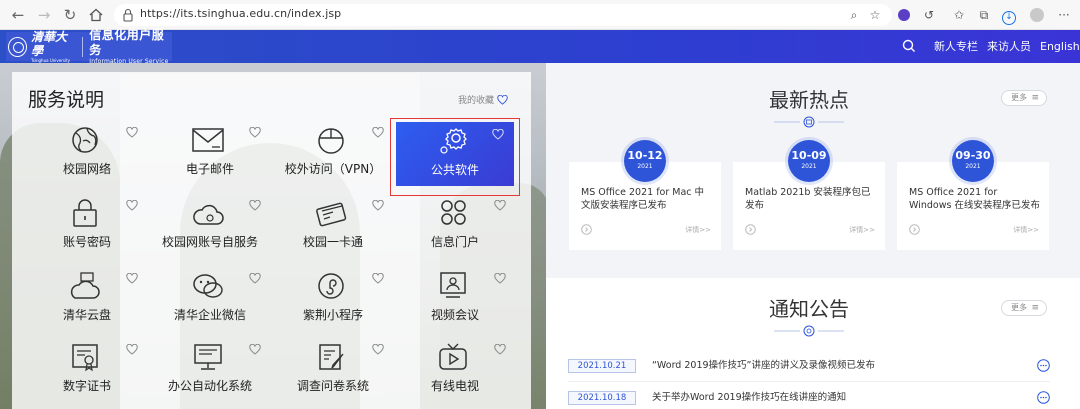  What do you see at coordinates (602, 398) in the screenshot?
I see `notice-date: 2021.10.18` at bounding box center [602, 398].